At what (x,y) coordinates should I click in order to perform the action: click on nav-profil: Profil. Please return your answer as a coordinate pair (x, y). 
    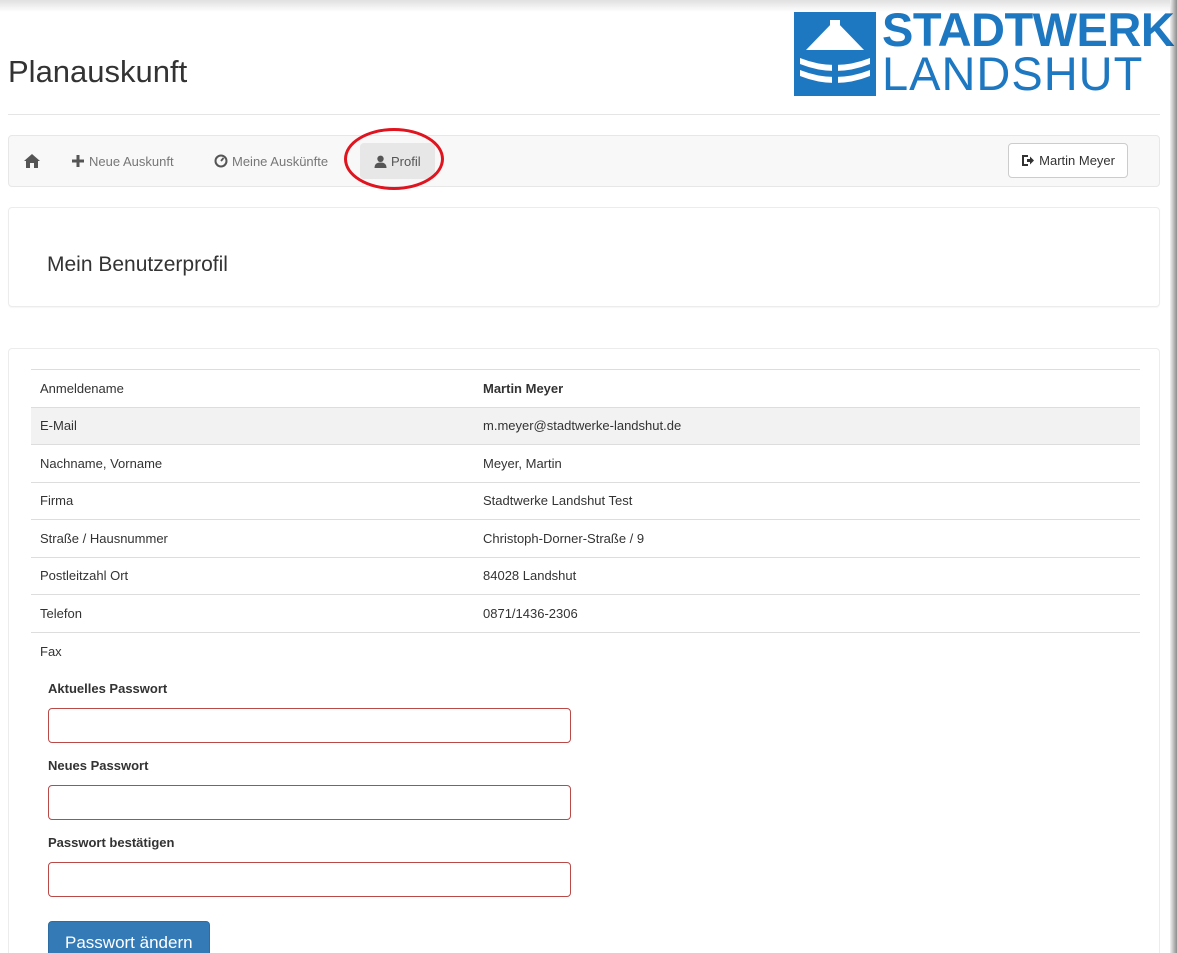
    Looking at the image, I should click on (397, 161).